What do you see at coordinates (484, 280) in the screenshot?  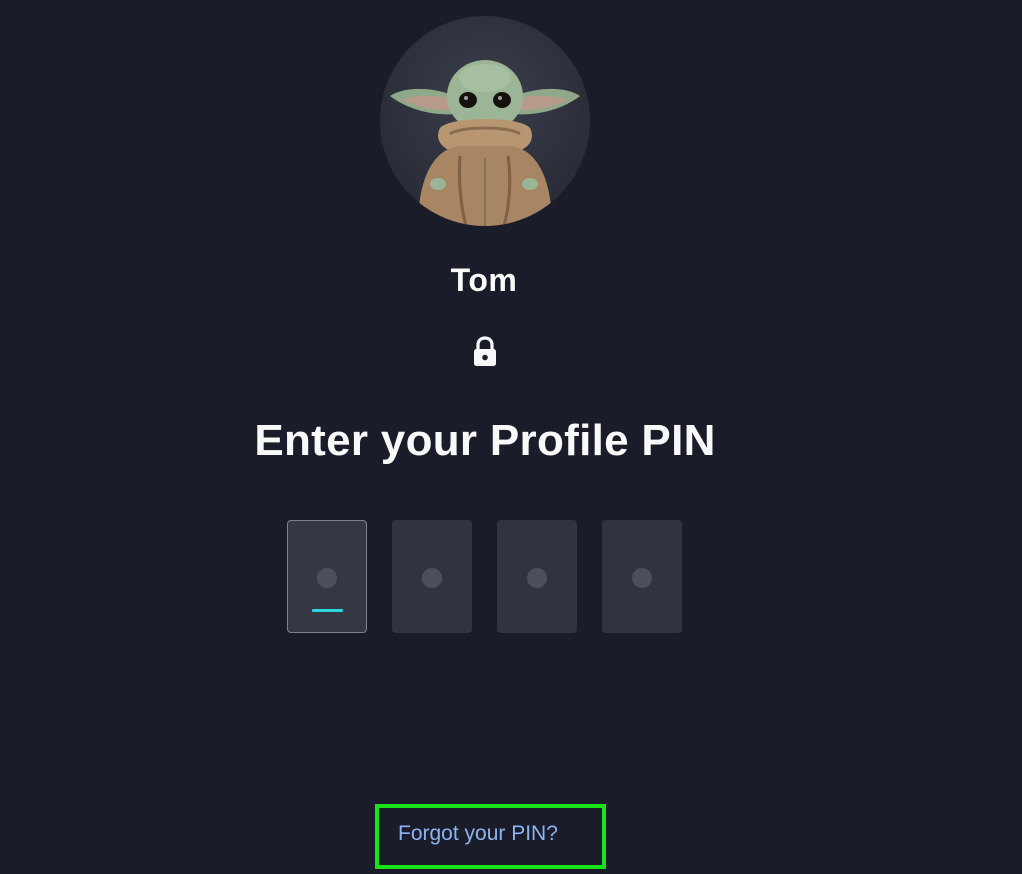 I see `profile-name: Tom` at bounding box center [484, 280].